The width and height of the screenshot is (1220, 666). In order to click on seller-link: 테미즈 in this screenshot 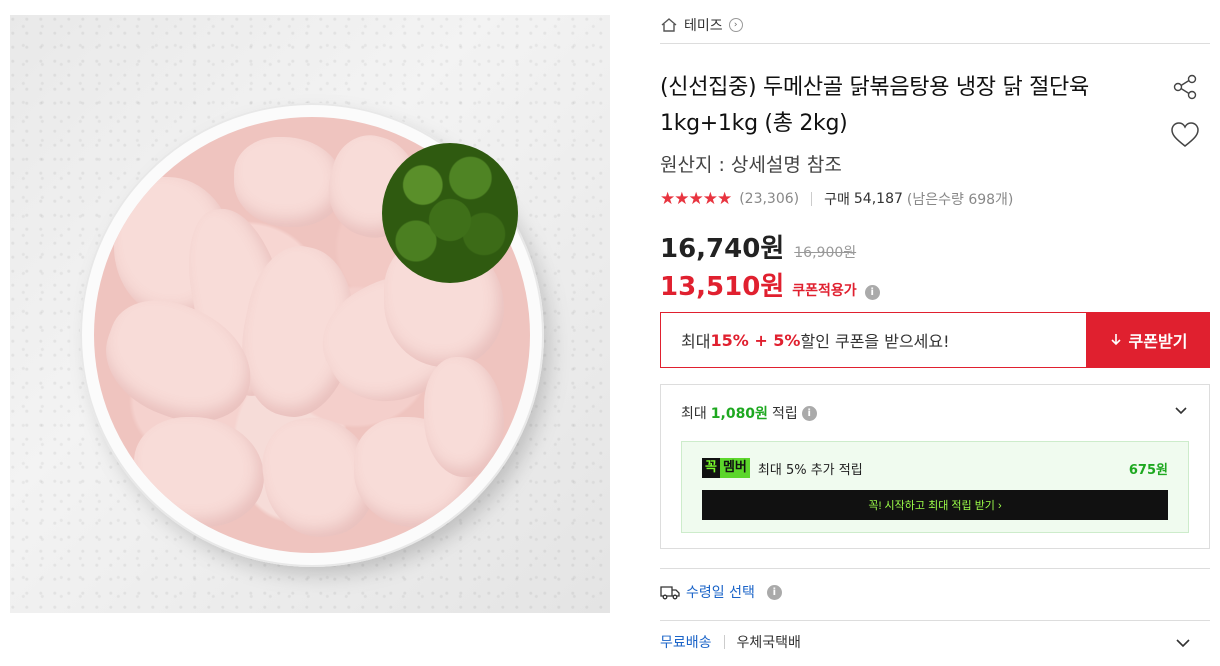, I will do `click(703, 25)`.